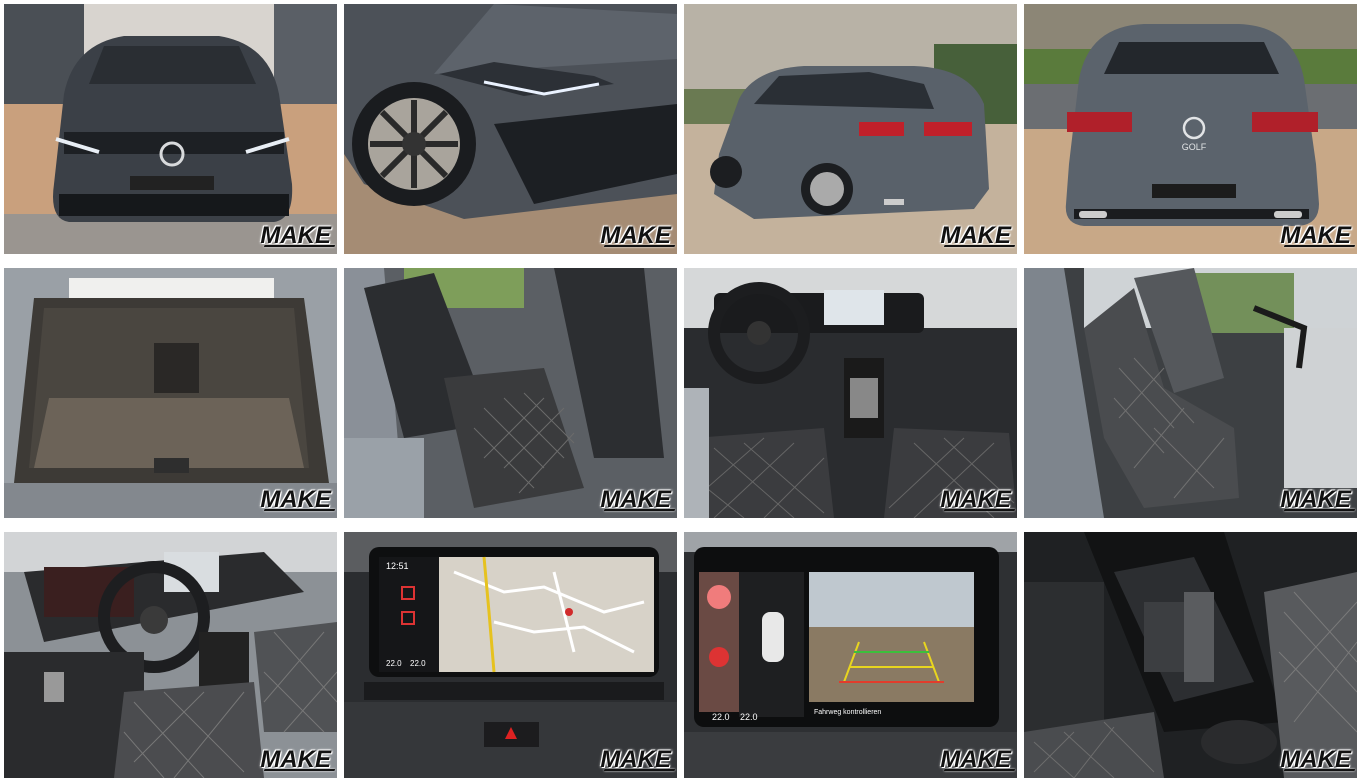 This screenshot has height=778, width=1365. Describe the element at coordinates (1194, 147) in the screenshot. I see `rear-badge-text: GOLF` at that location.